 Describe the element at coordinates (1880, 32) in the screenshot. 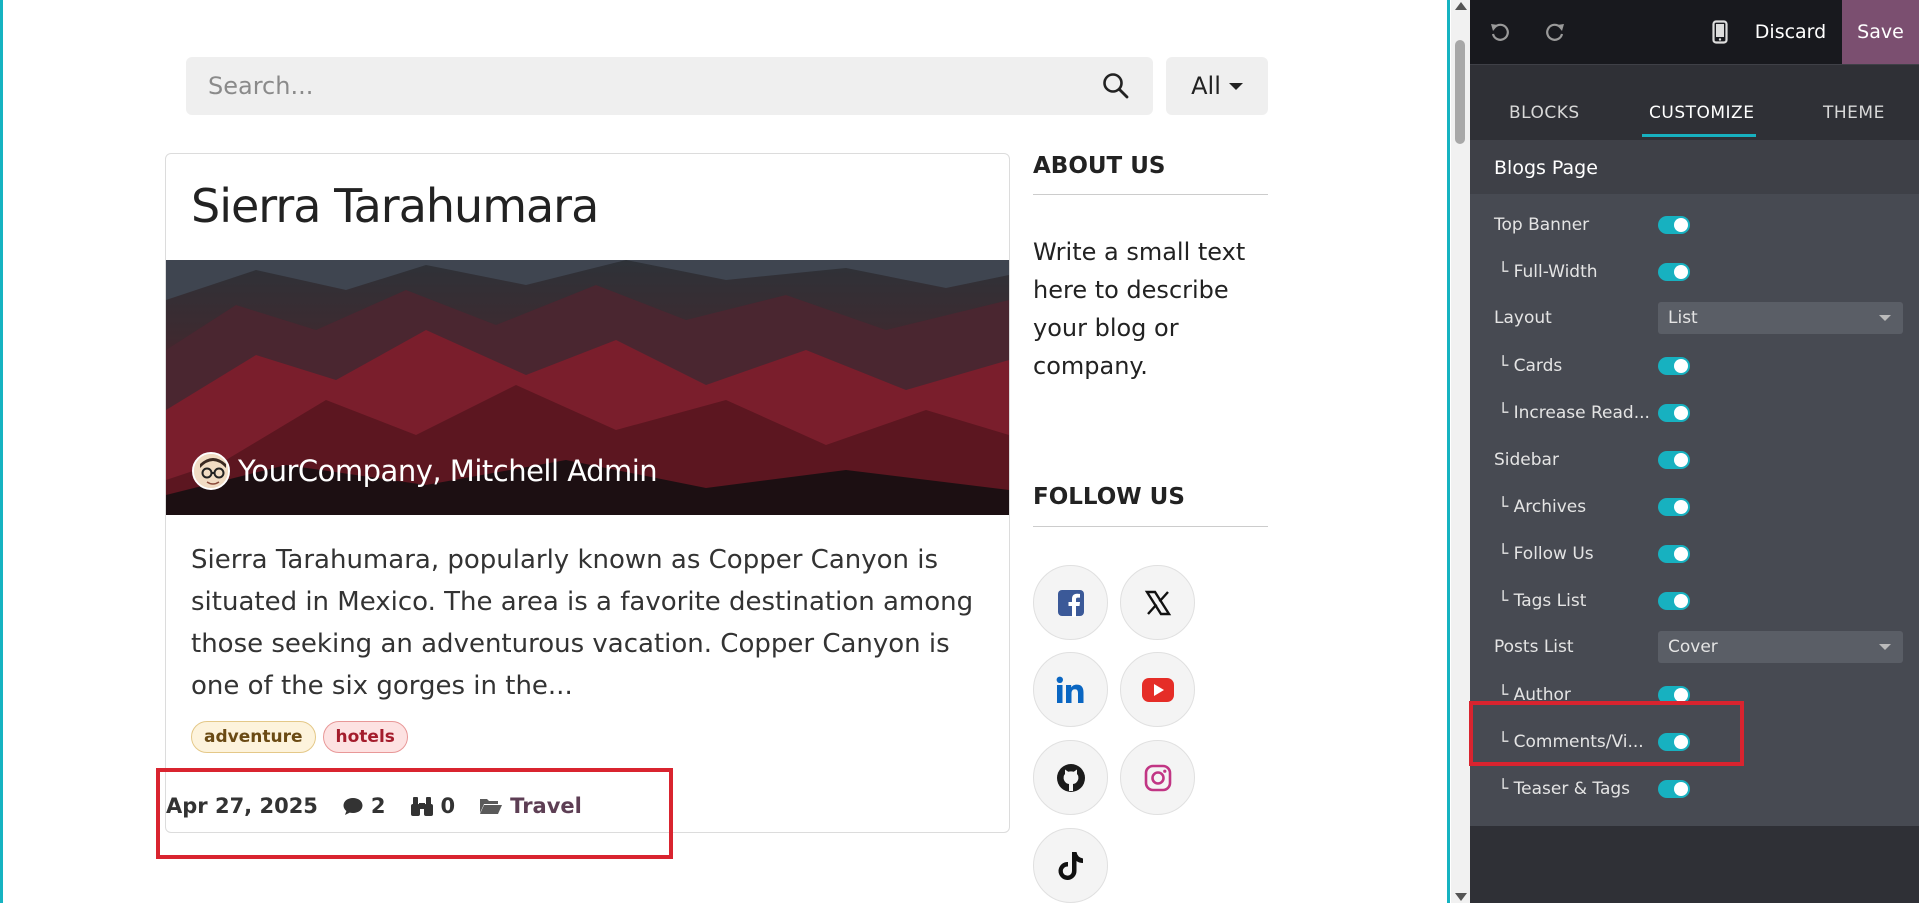

I see `save-button: Save` at that location.